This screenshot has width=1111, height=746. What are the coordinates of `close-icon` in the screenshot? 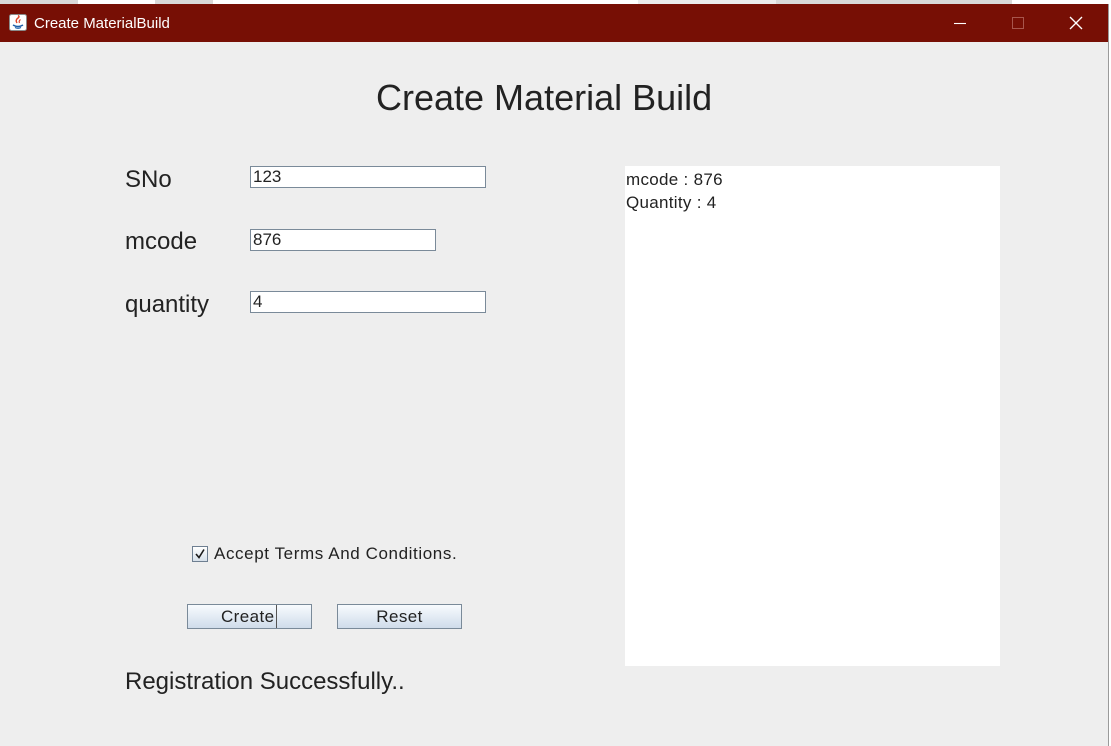 It's located at (1076, 23).